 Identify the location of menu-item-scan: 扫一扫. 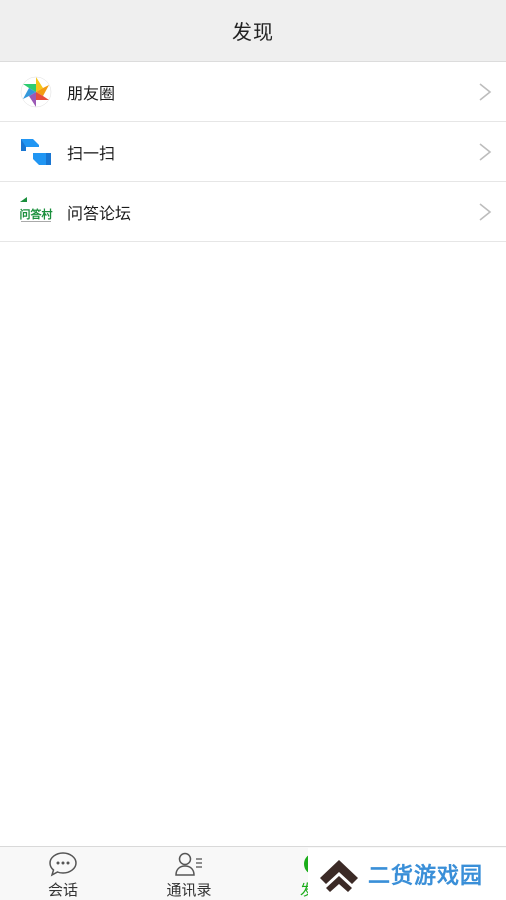
(253, 152).